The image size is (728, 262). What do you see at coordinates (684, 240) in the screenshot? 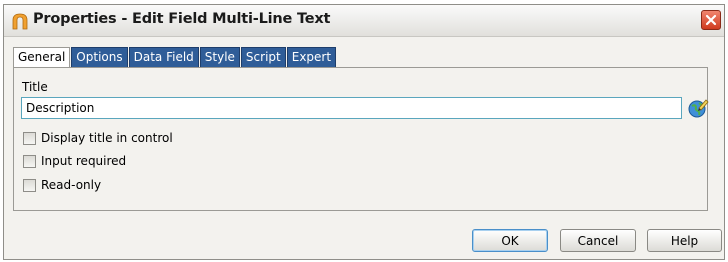
I see `help-button: Help` at bounding box center [684, 240].